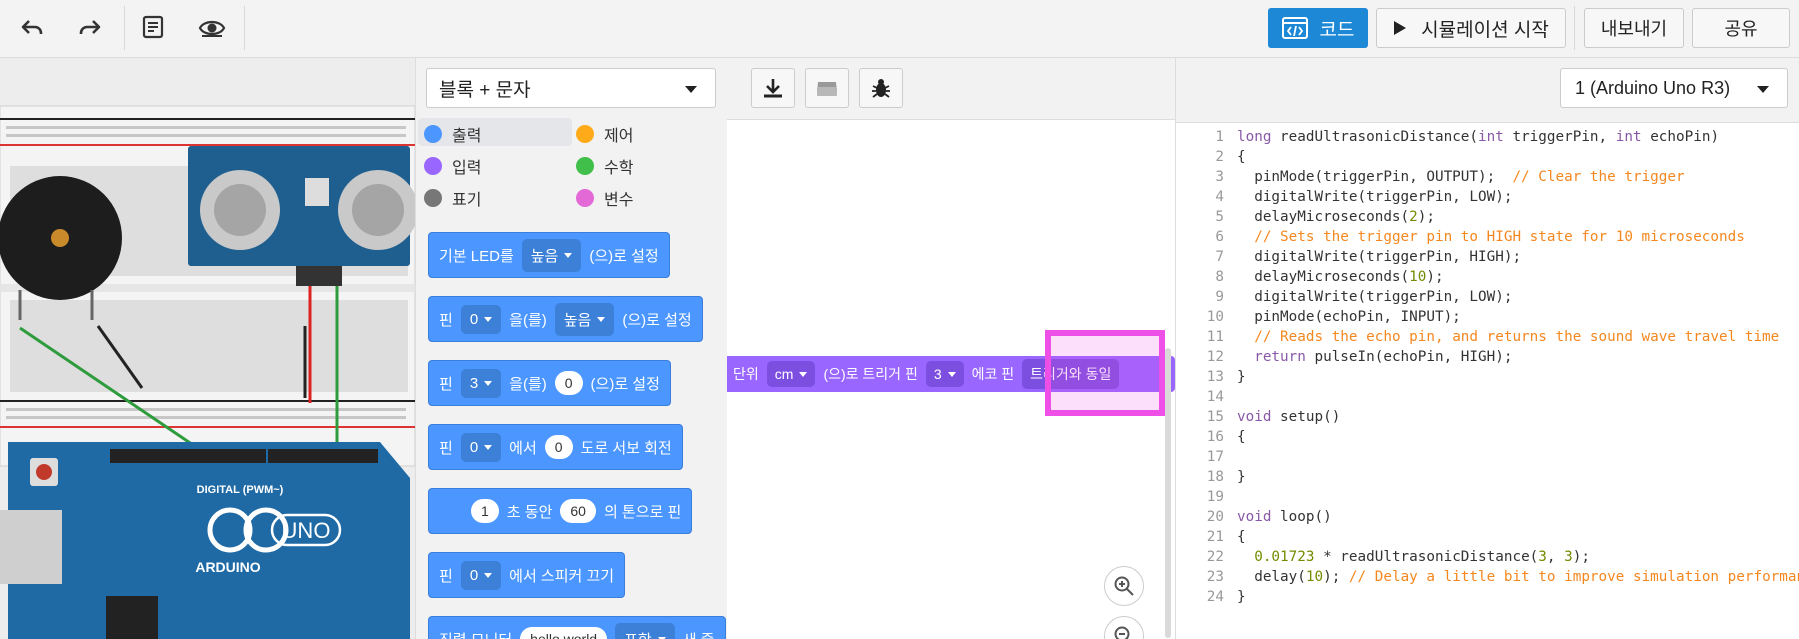 Image resolution: width=1799 pixels, height=639 pixels. Describe the element at coordinates (1219, 157) in the screenshot. I see `line-number: 2` at that location.